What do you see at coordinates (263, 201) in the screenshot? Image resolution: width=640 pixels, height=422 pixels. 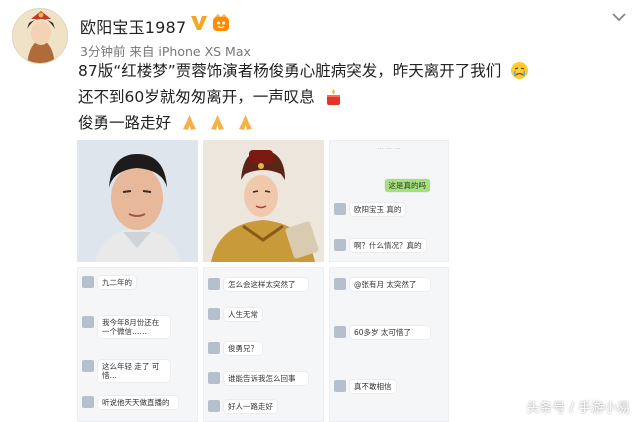 I see `portrait-photo-costume` at bounding box center [263, 201].